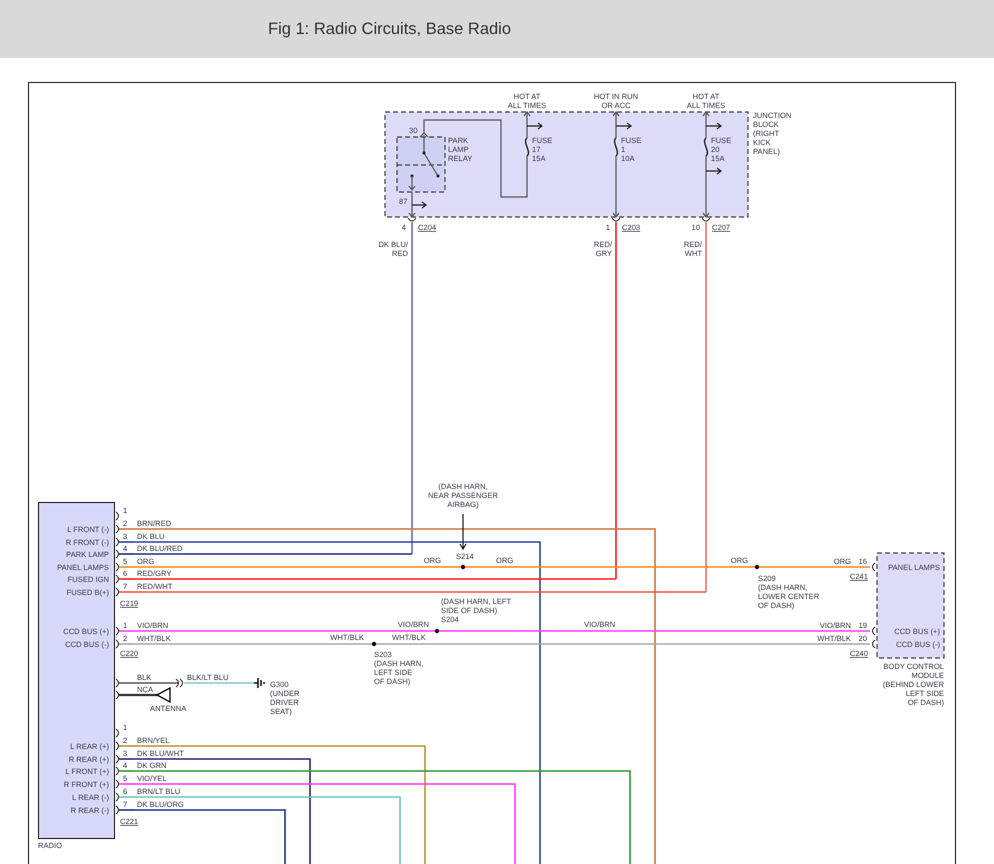  Describe the element at coordinates (259, 683) in the screenshot. I see `ground-icon` at that location.